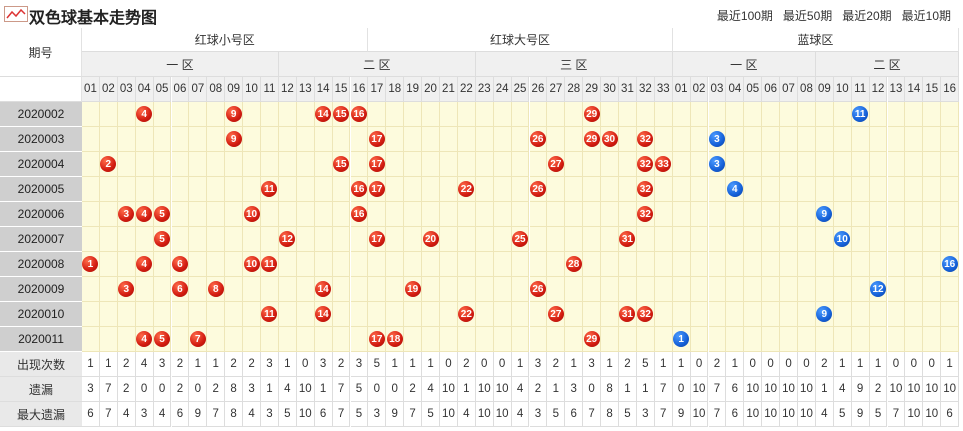 The image size is (963, 431). I want to click on red-ball: 26, so click(537, 139).